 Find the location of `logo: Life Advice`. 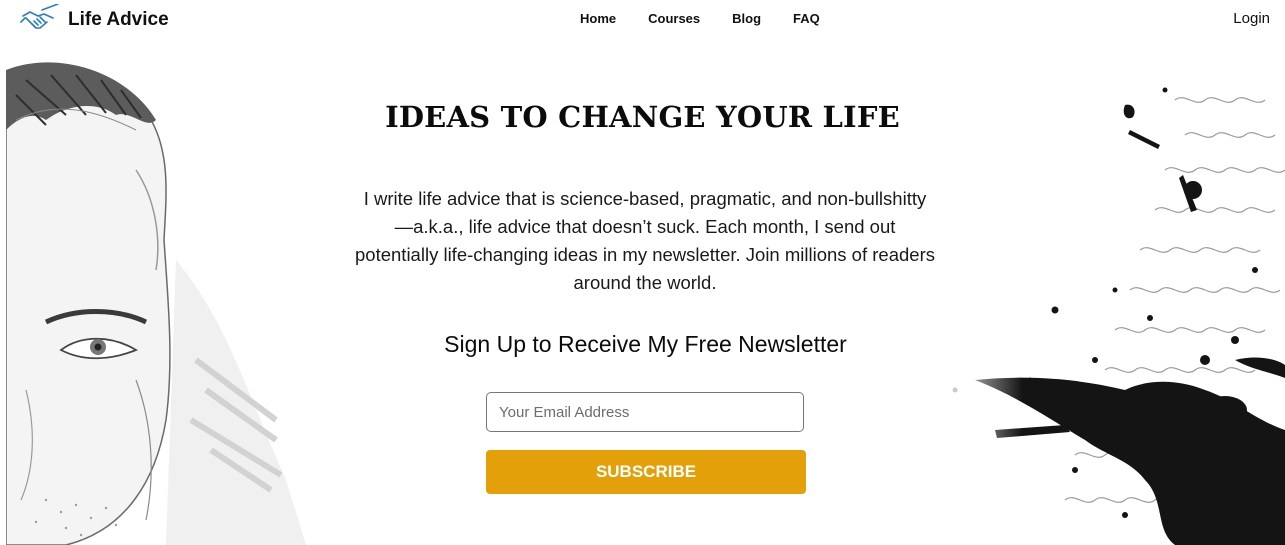

logo: Life Advice is located at coordinates (94, 20).